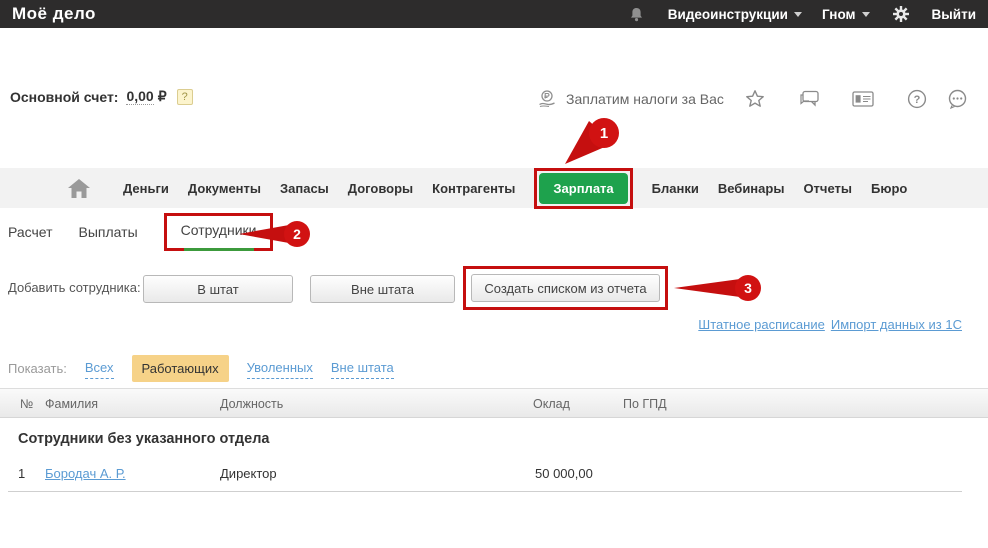 The width and height of the screenshot is (988, 548). I want to click on employee-name-link: Бородач А. Р., so click(85, 473).